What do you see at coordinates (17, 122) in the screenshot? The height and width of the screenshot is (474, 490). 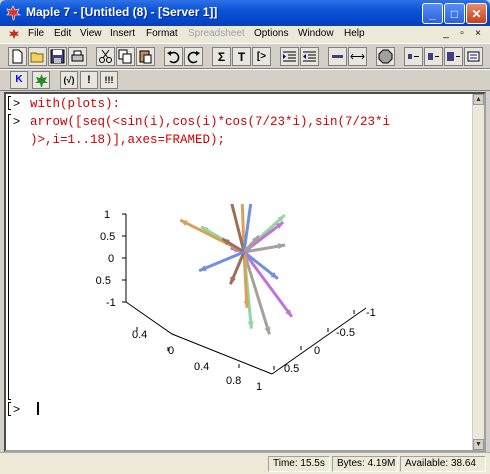 I see `prompt-2: >` at bounding box center [17, 122].